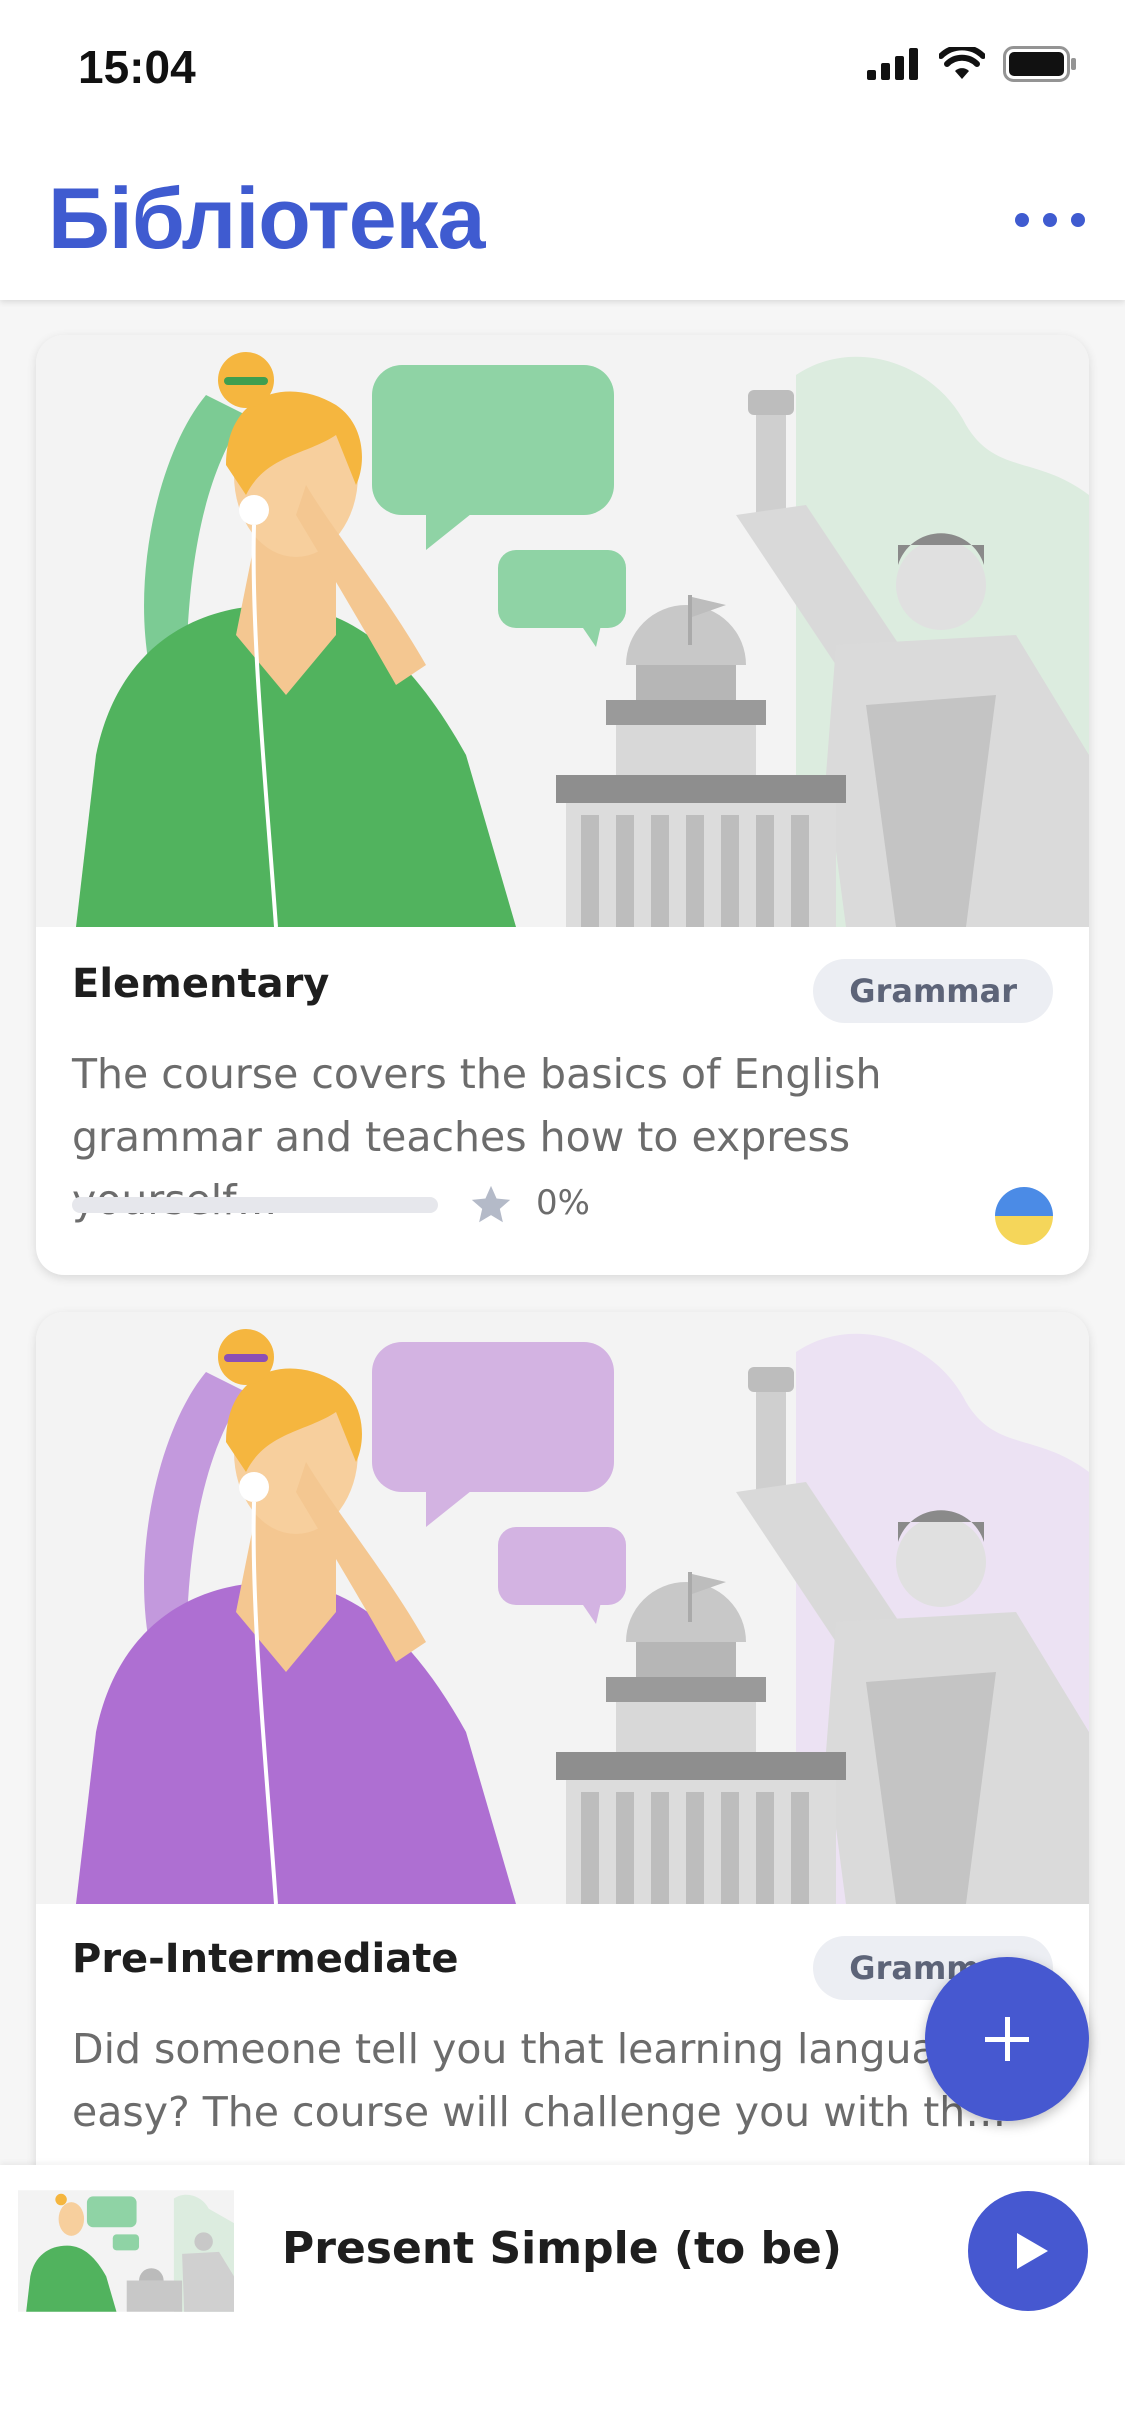 Image resolution: width=1125 pixels, height=2436 pixels. Describe the element at coordinates (562, 70) in the screenshot. I see `status-bar: 15:04` at that location.